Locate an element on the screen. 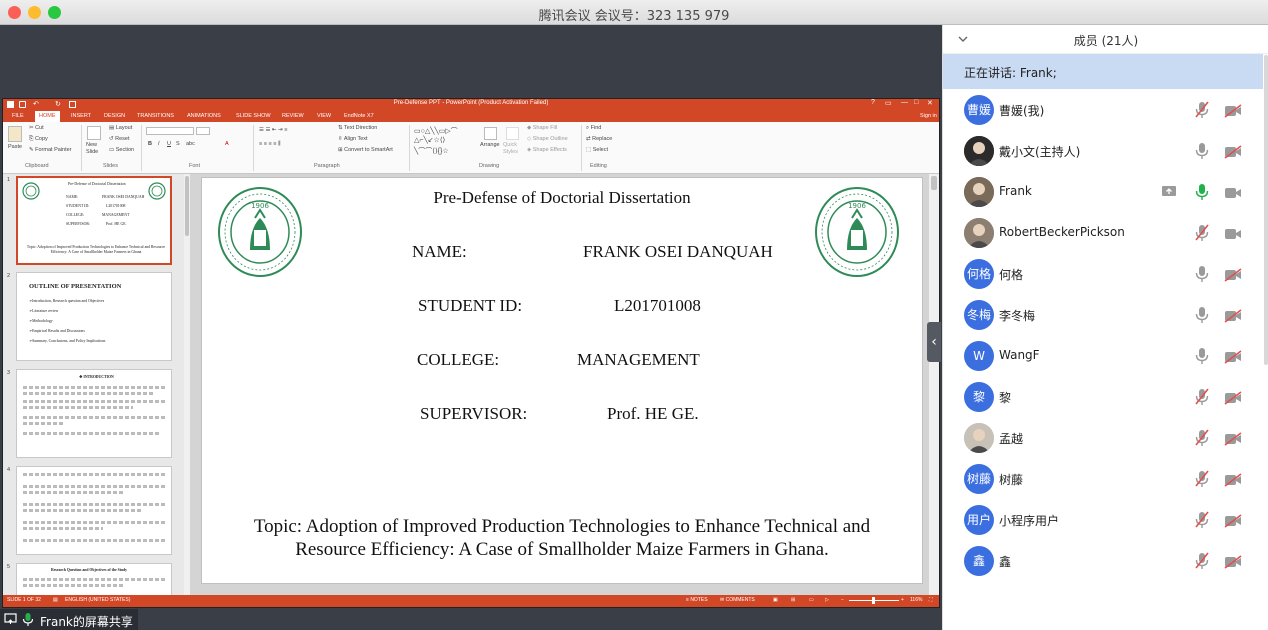 The height and width of the screenshot is (630, 1268). bold-button: B is located at coordinates (150, 144).